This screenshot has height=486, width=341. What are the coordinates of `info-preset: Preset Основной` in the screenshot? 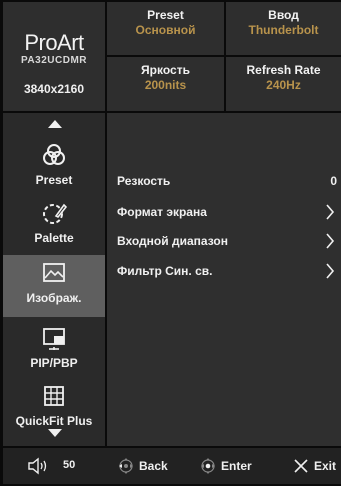 It's located at (165, 28).